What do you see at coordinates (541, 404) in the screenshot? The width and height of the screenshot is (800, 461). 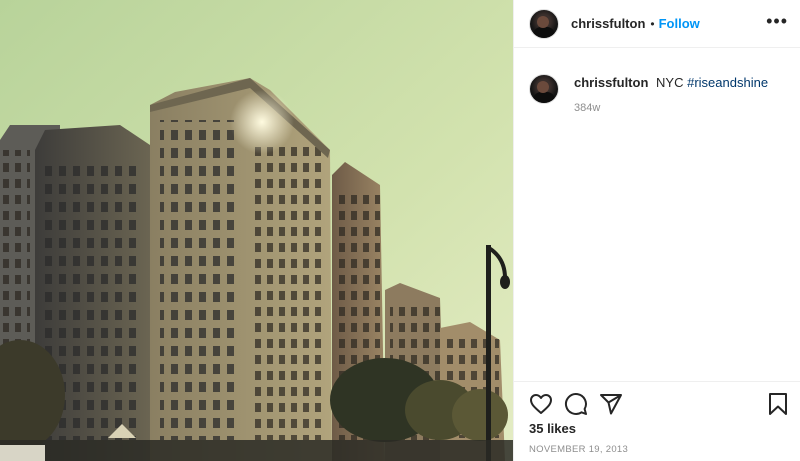 I see `heart-icon` at bounding box center [541, 404].